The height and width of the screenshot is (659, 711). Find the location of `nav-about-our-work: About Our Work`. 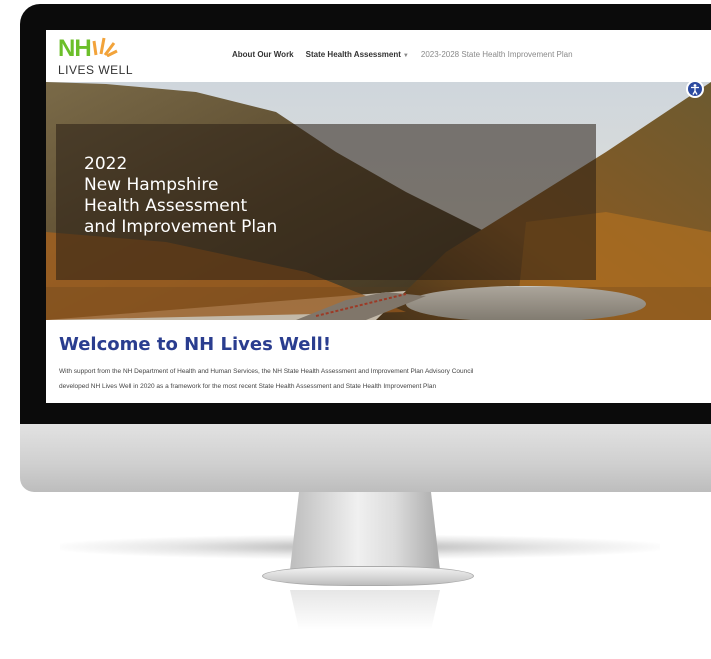

nav-about-our-work: About Our Work is located at coordinates (263, 54).